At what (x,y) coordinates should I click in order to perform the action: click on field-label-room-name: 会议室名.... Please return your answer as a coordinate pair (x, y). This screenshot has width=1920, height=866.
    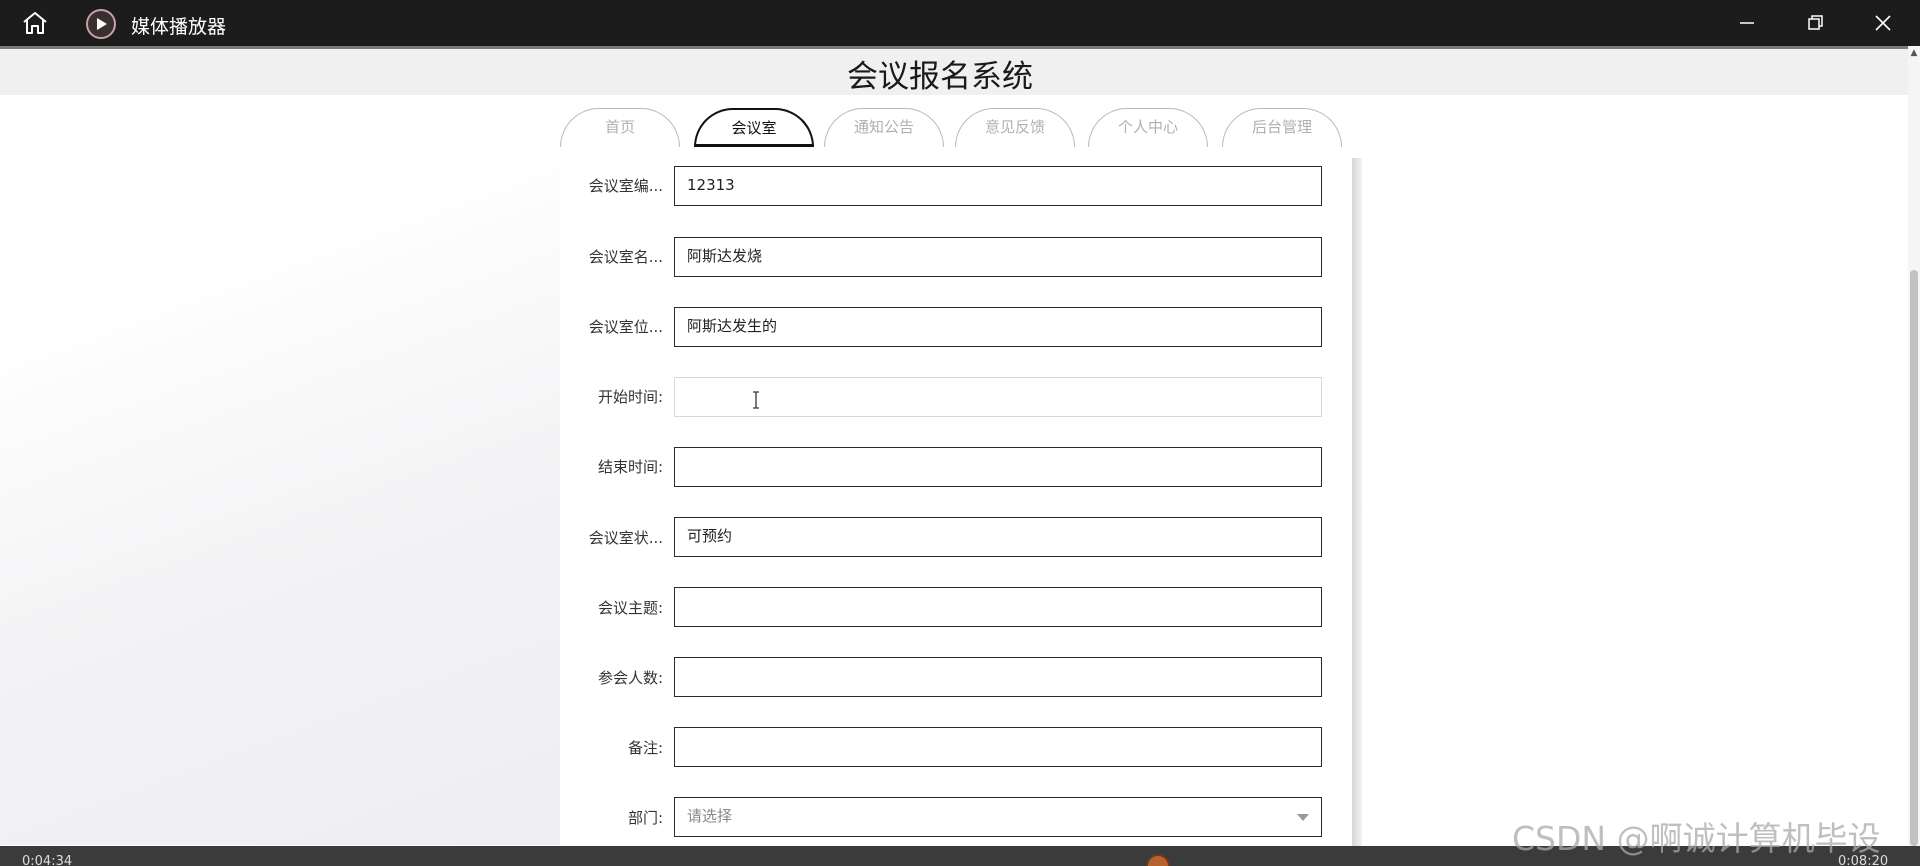
    Looking at the image, I should click on (625, 257).